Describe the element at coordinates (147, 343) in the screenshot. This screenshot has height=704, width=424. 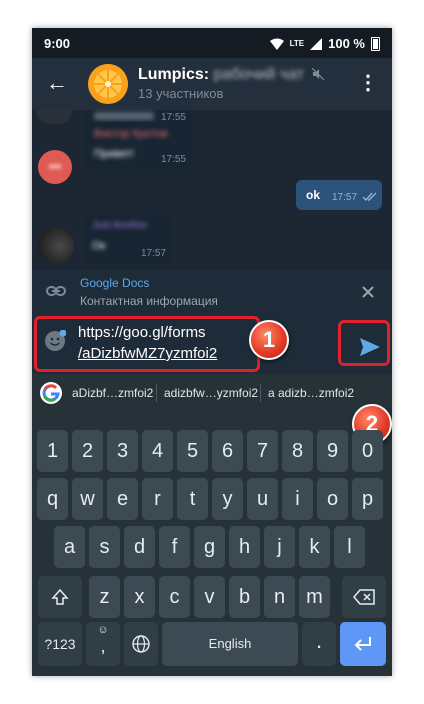
I see `message-input: https://goo.gl/forms /aDizbfwMZ7yzmfoi2` at that location.